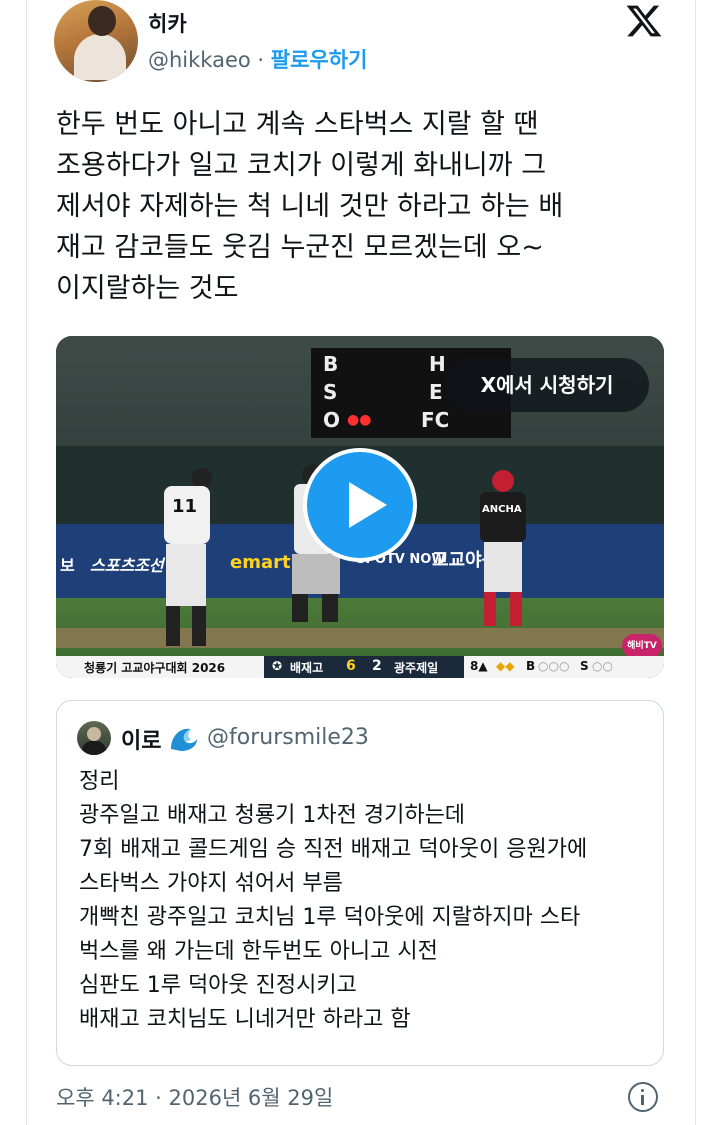 Image resolution: width=720 pixels, height=1125 pixels. I want to click on play-icon, so click(360, 505).